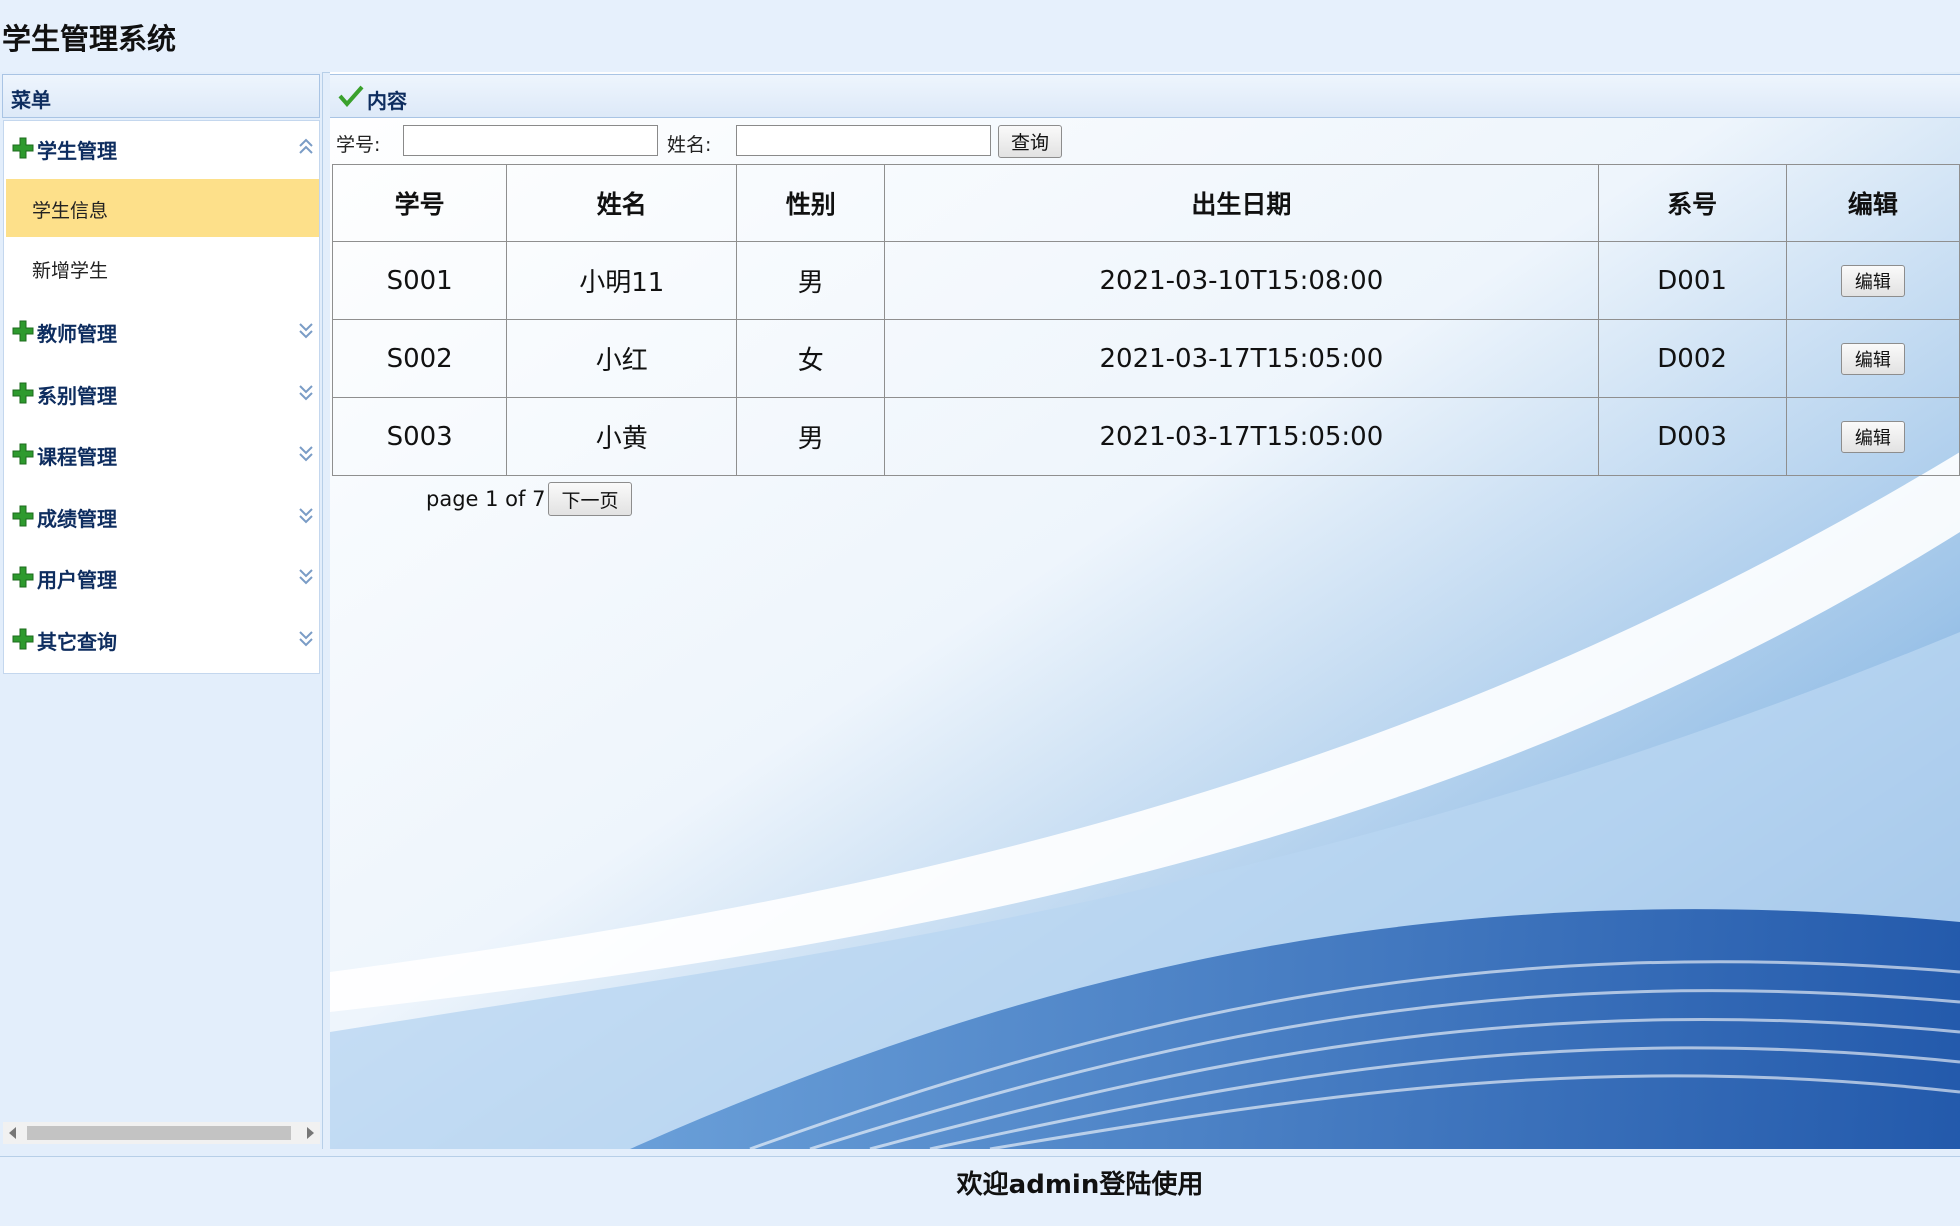  What do you see at coordinates (622, 203) in the screenshot?
I see `column-header-name: 姓名` at bounding box center [622, 203].